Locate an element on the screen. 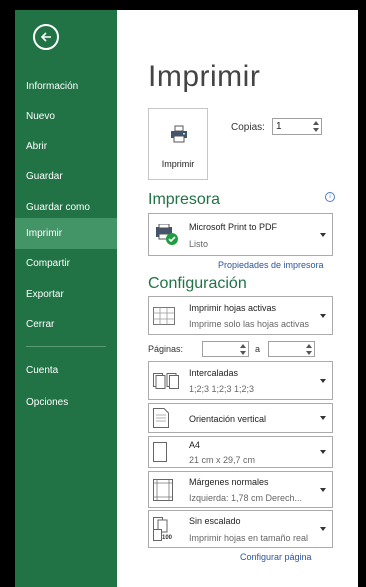 This screenshot has height=587, width=366. sidebar-item-opciones: Opciones is located at coordinates (66, 403).